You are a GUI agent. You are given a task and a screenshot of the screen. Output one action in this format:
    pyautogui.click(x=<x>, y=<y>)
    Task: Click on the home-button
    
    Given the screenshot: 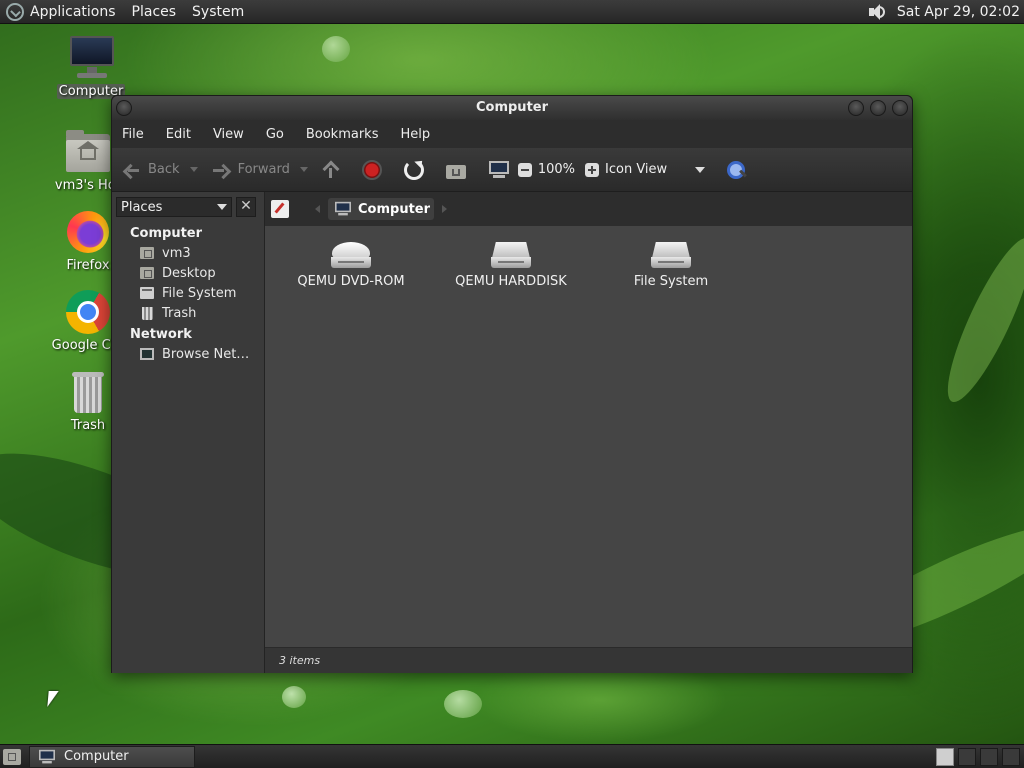 What is the action you would take?
    pyautogui.click(x=455, y=170)
    